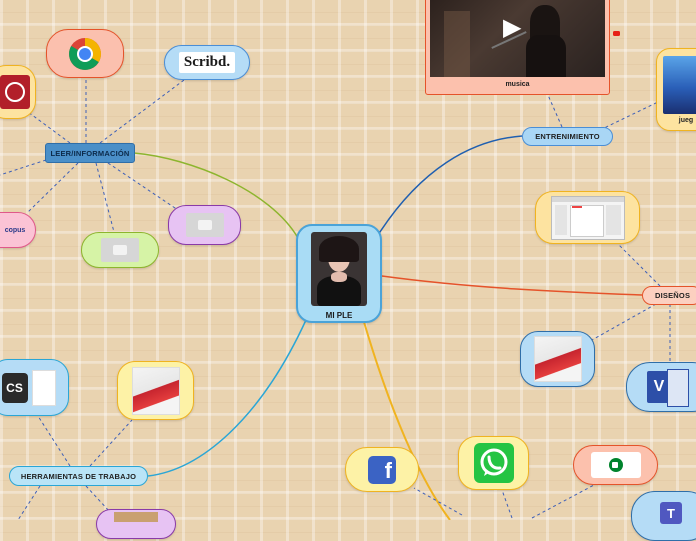  I want to click on profile-photo, so click(339, 269).